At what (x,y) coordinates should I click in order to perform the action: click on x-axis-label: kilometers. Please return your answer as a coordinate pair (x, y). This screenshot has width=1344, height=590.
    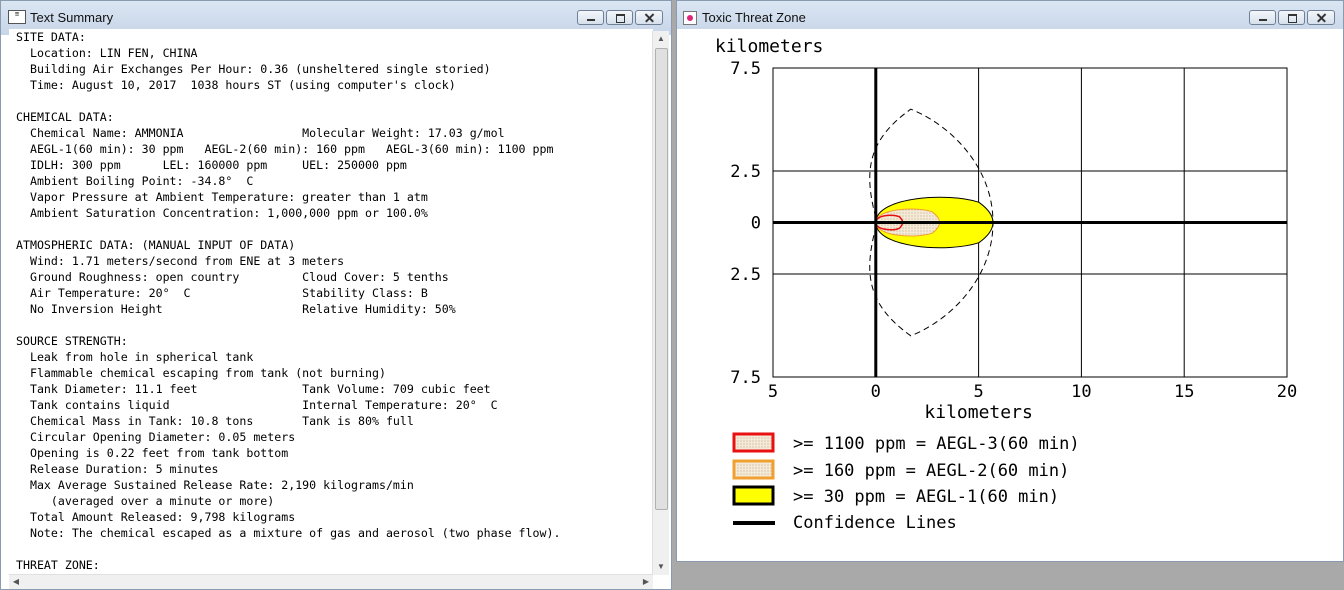
    Looking at the image, I should click on (978, 412).